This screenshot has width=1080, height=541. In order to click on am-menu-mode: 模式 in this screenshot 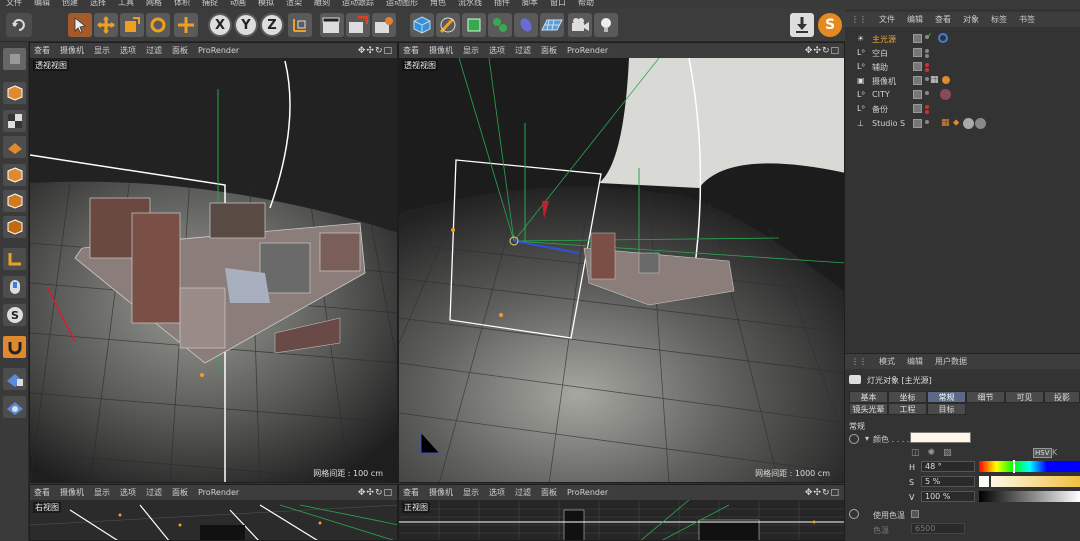, I will do `click(887, 361)`.